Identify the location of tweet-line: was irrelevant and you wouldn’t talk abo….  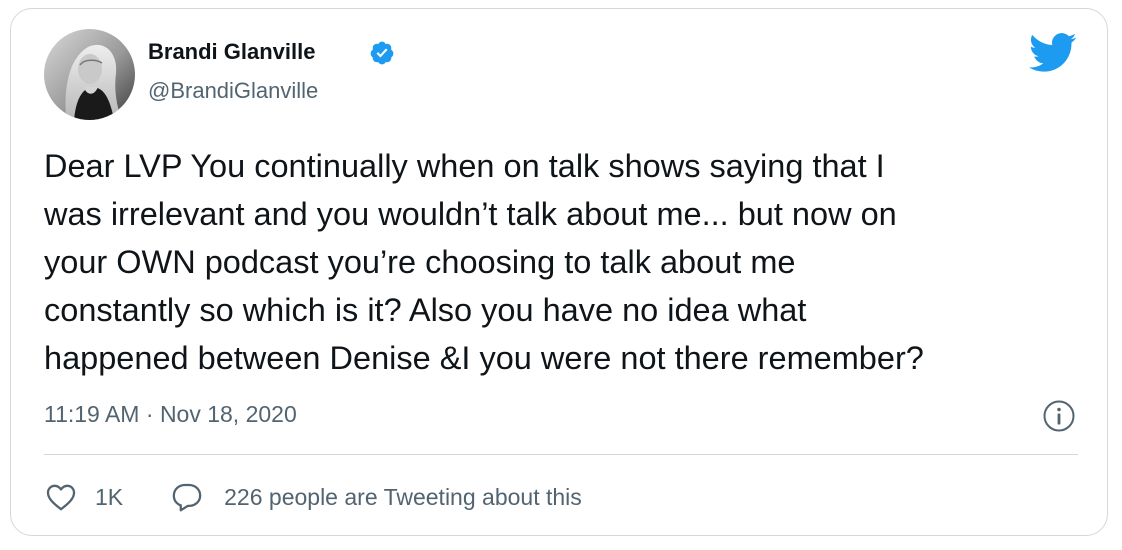
(470, 214).